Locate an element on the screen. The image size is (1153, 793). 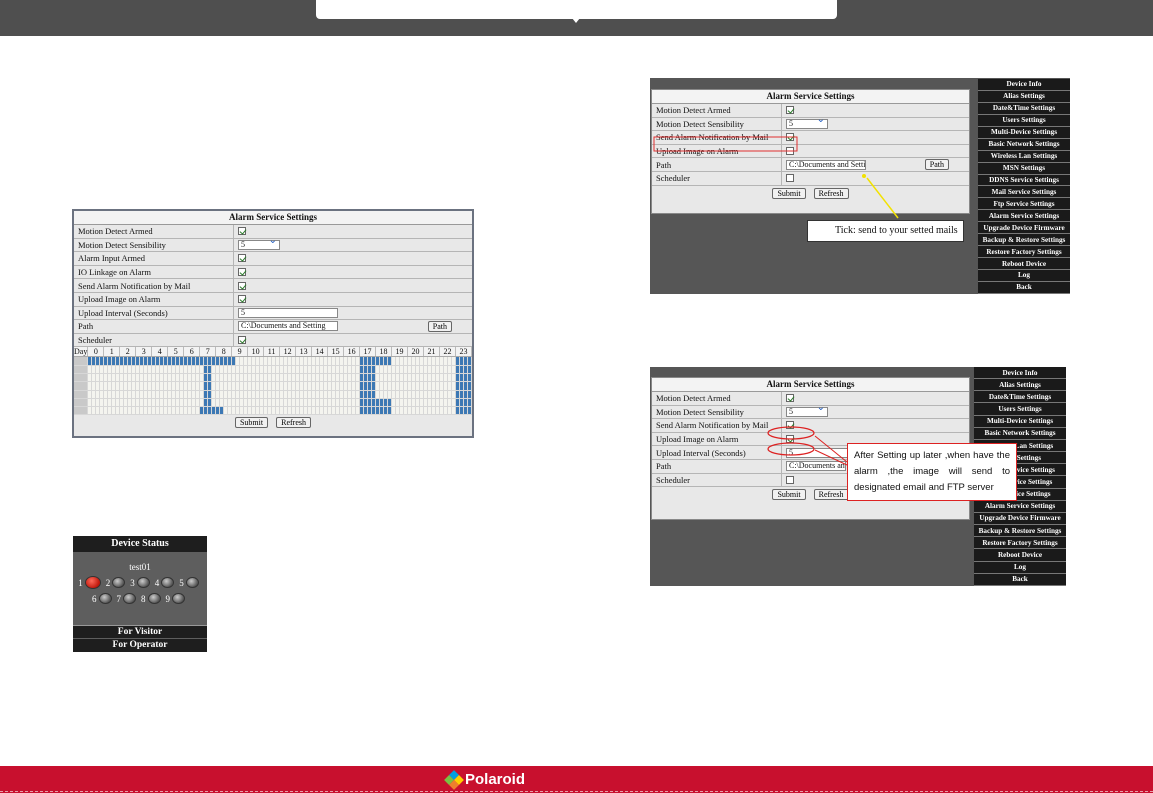
schedule-cells is located at coordinates (273, 386).